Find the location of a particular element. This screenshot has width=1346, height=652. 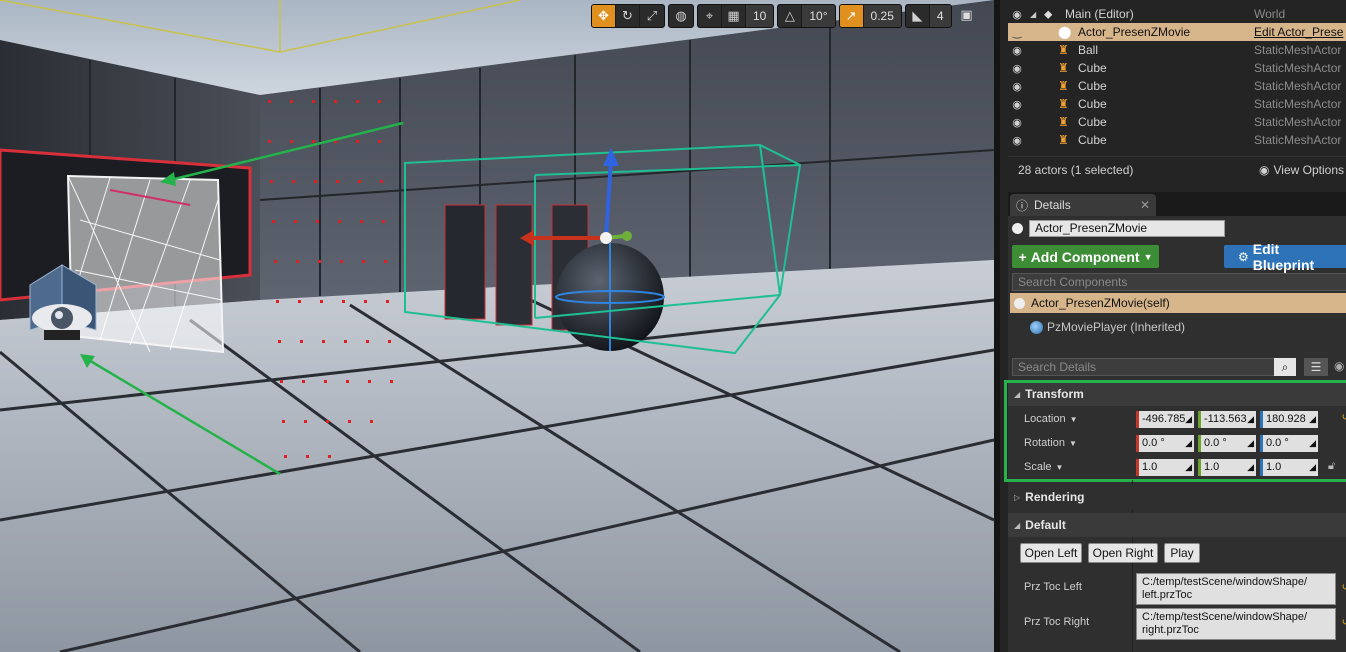

add-component-button: + Add Component ▼ is located at coordinates (1085, 256).